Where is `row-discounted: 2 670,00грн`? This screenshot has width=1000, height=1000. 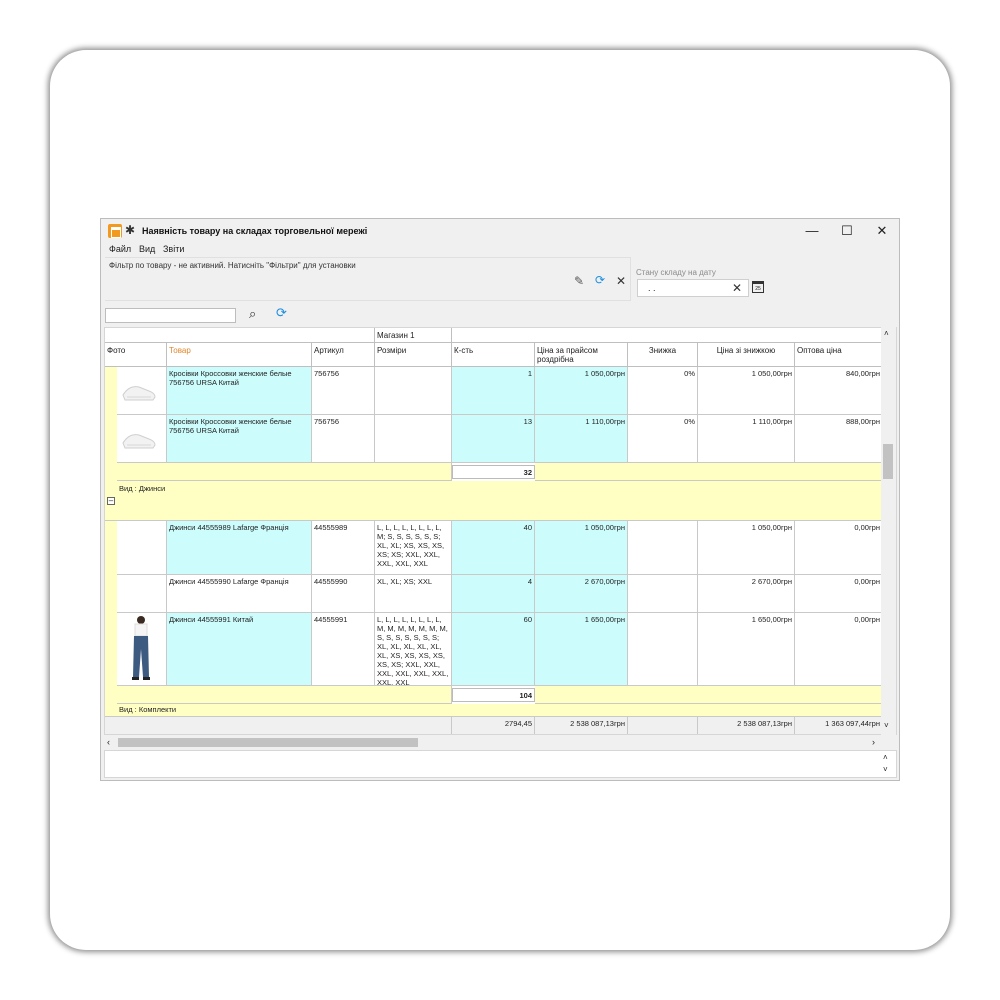 row-discounted: 2 670,00грн is located at coordinates (746, 594).